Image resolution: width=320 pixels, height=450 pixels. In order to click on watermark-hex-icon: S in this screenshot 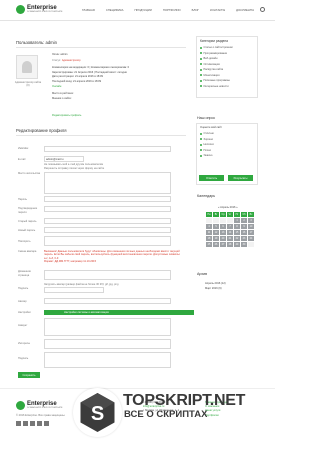, I will do `click(97, 412)`.